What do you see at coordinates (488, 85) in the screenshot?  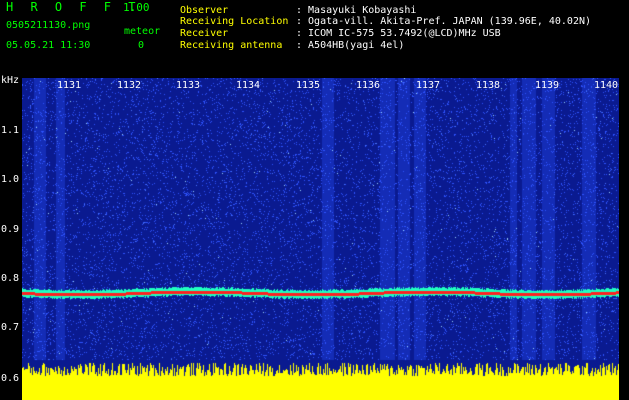 I see `x-tick-label: 1138` at bounding box center [488, 85].